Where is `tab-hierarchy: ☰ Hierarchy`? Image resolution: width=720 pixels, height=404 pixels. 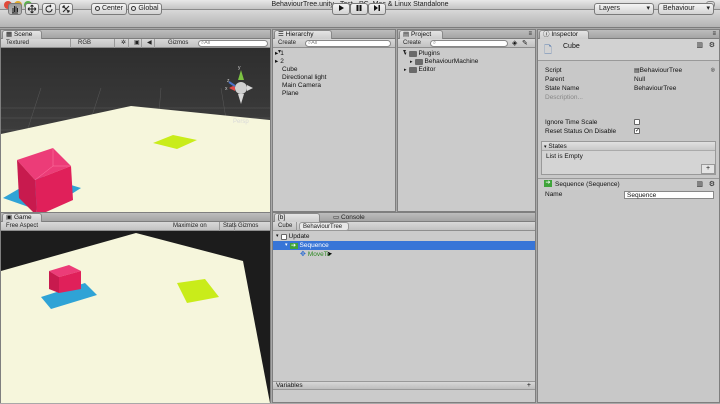
tab-hierarchy: ☰ Hierarchy is located at coordinates (303, 34).